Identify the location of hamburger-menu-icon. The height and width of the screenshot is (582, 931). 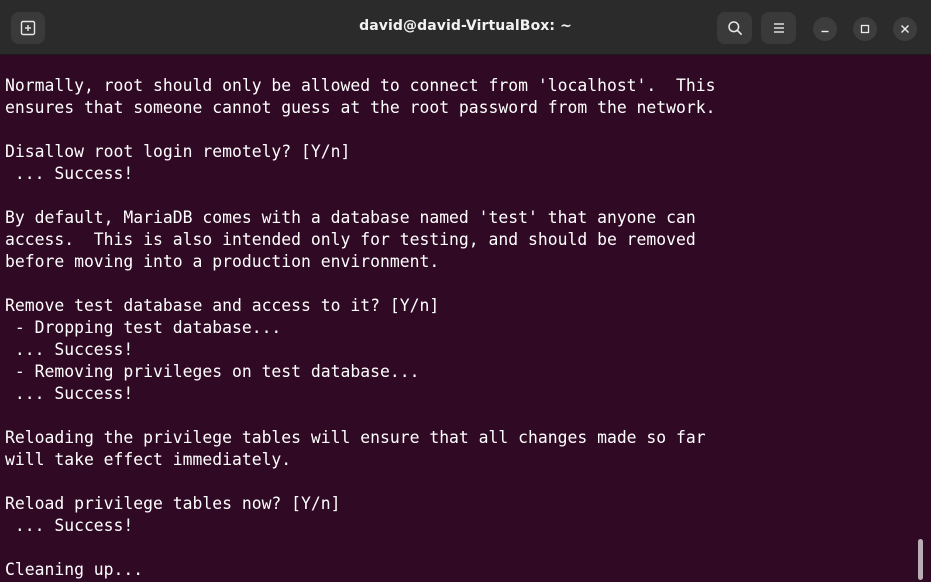
(778, 28).